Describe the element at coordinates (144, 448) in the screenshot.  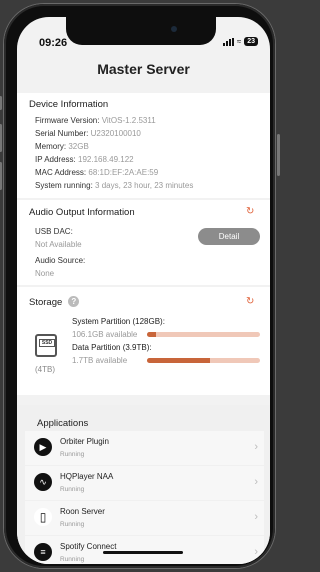
I see `app-item-orbiter: ▶ Orbiter Plugin Running ›` at that location.